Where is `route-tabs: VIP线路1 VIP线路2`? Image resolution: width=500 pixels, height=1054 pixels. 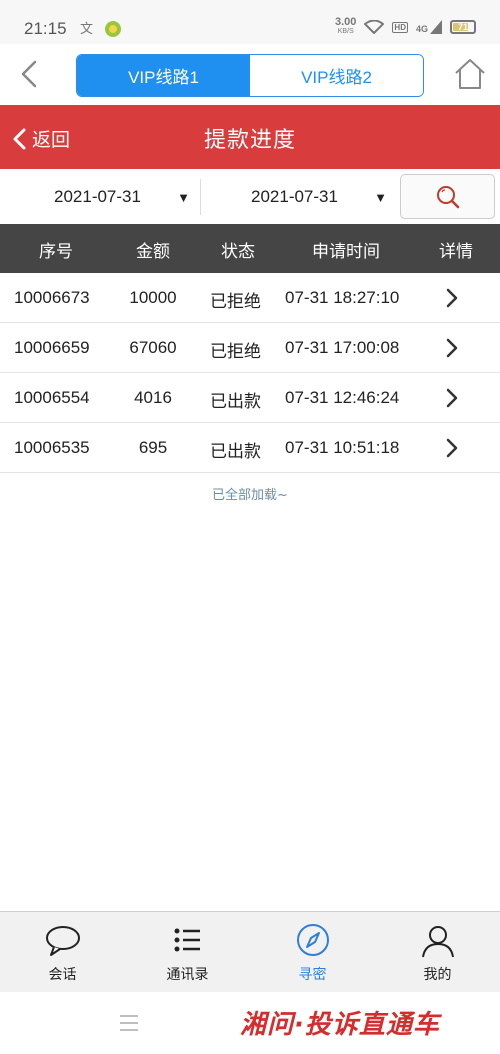 route-tabs: VIP线路1 VIP线路2 is located at coordinates (250, 75).